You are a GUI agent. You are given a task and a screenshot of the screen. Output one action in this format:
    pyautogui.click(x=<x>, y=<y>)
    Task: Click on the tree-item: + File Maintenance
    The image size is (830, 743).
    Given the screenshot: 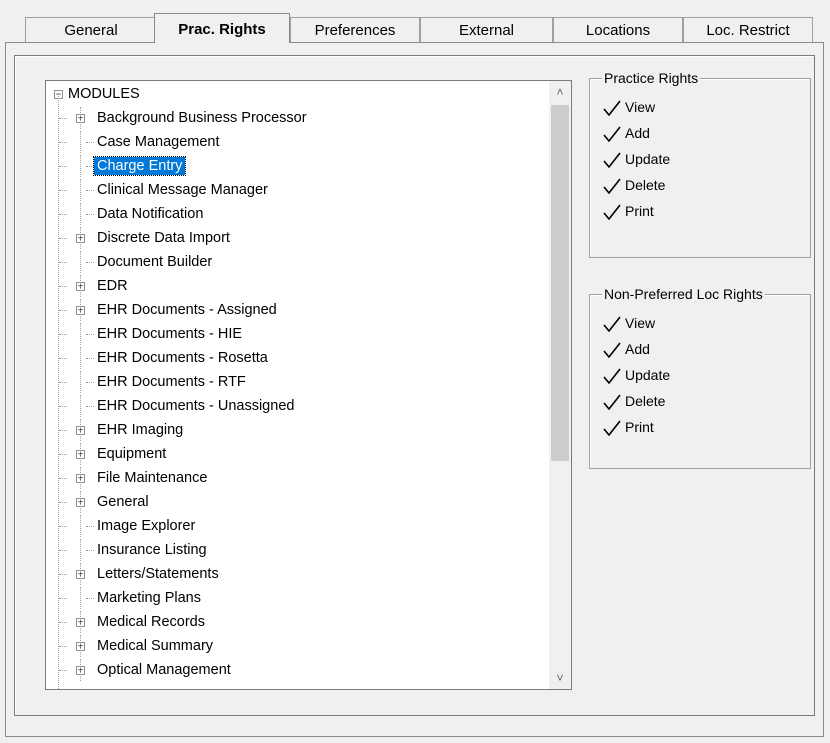 What is the action you would take?
    pyautogui.click(x=128, y=478)
    